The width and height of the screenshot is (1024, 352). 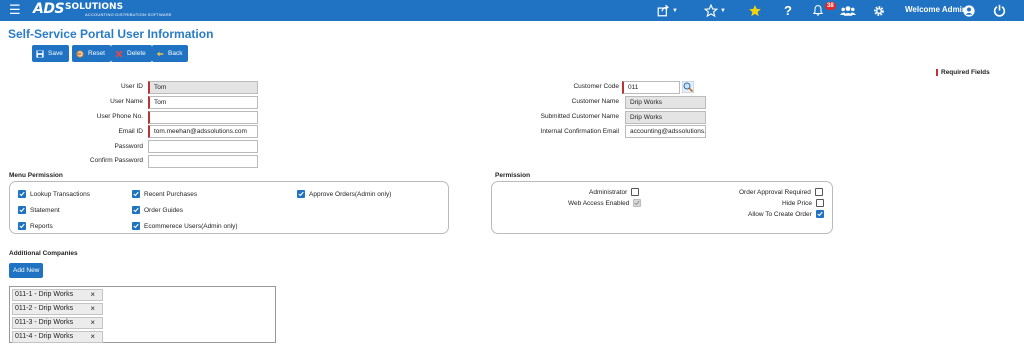 What do you see at coordinates (635, 192) in the screenshot?
I see `checkbox-unchecked-icon` at bounding box center [635, 192].